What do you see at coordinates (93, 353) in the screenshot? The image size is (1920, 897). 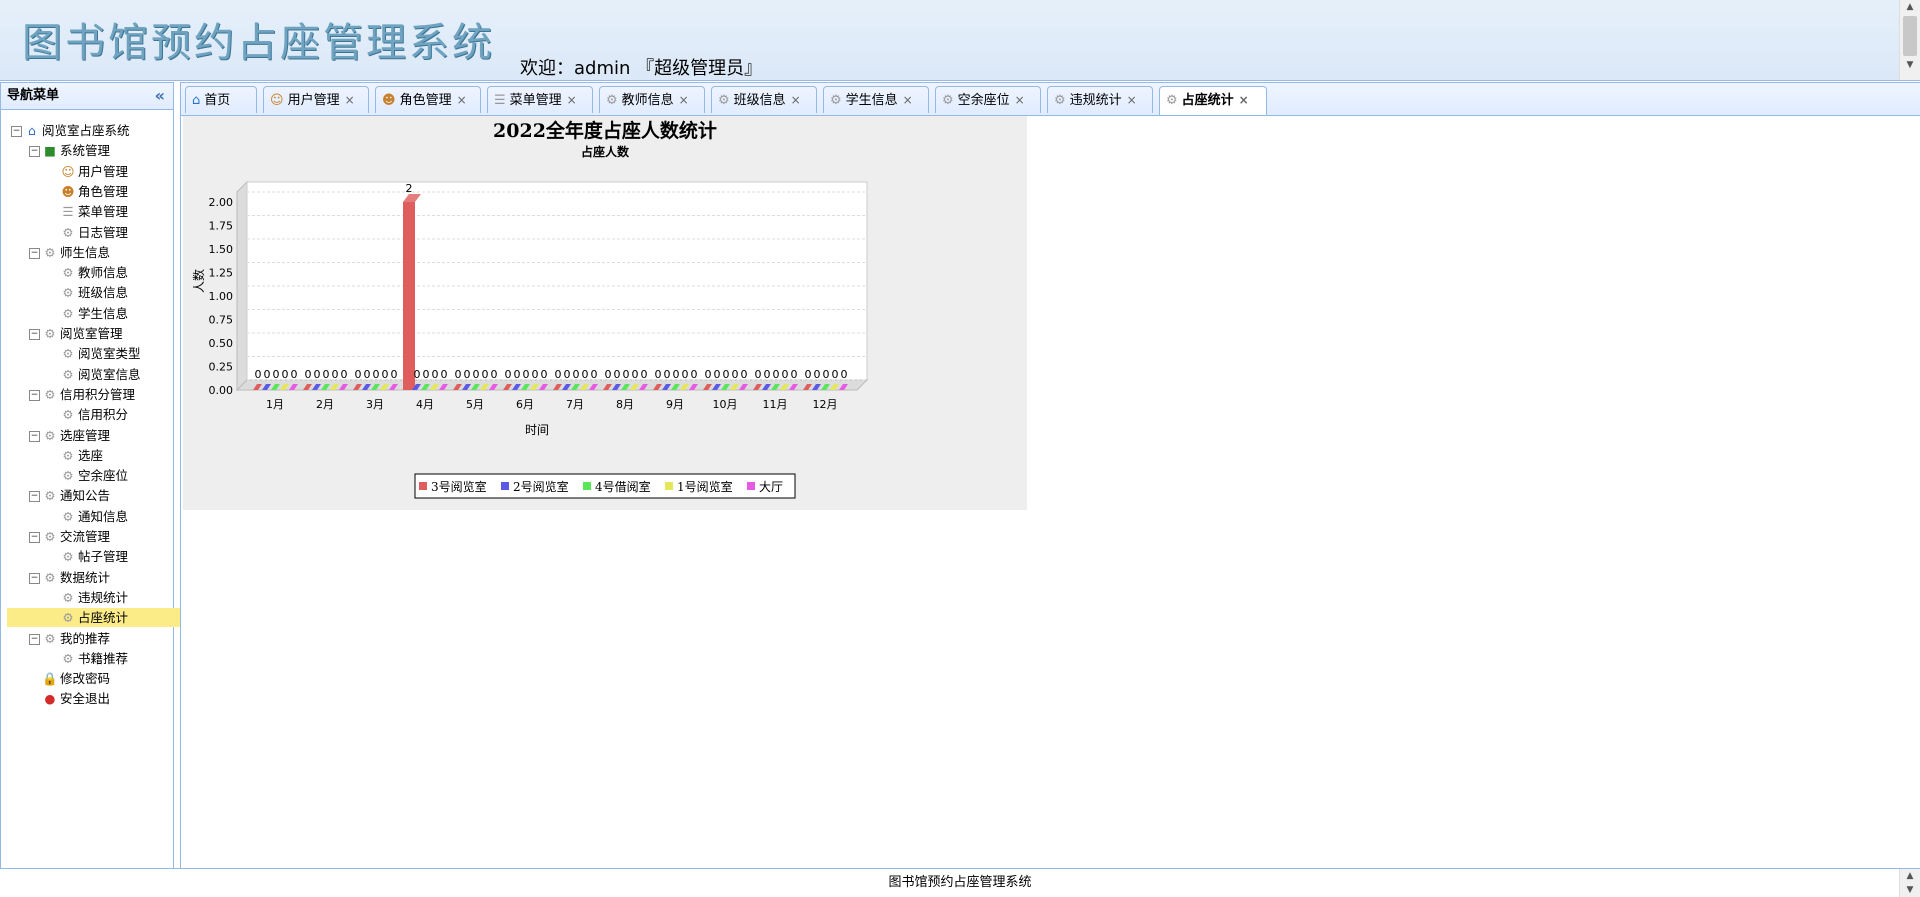 I see `tree-item: ⚙ 阅览室类型` at bounding box center [93, 353].